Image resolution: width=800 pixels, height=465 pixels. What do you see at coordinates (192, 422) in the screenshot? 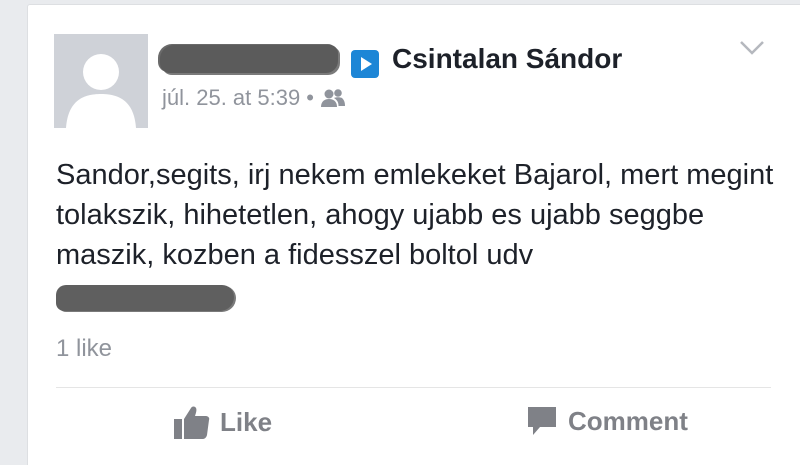
I see `thumbs-up-icon` at bounding box center [192, 422].